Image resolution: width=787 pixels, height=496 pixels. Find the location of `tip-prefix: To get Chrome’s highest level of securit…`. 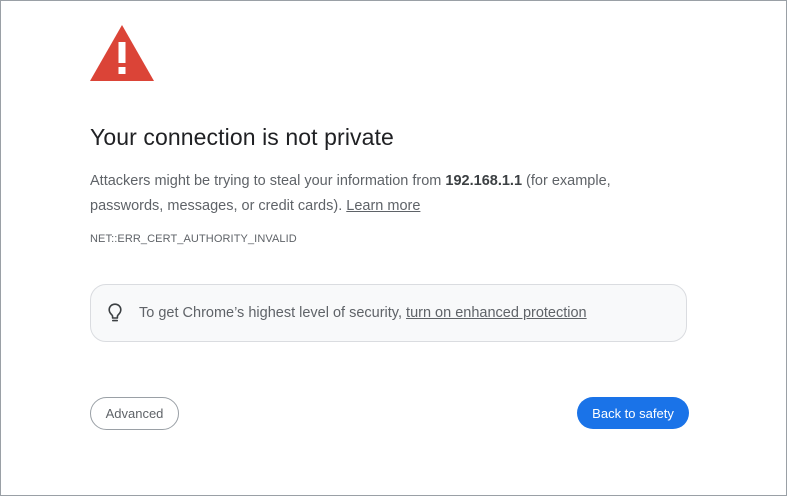

tip-prefix: To get Chrome’s highest level of securit… is located at coordinates (273, 313).